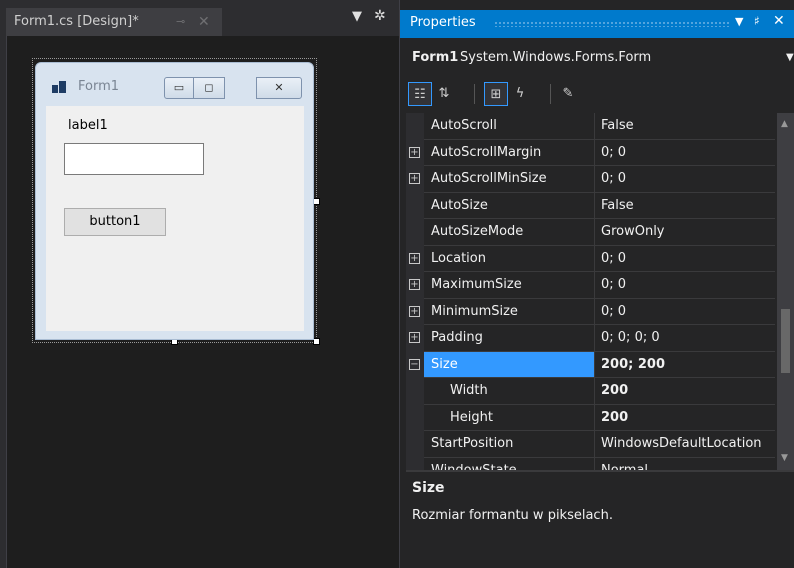 This screenshot has height=568, width=794. Describe the element at coordinates (685, 338) in the screenshot. I see `property-value: 0; 0; 0; 0` at that location.